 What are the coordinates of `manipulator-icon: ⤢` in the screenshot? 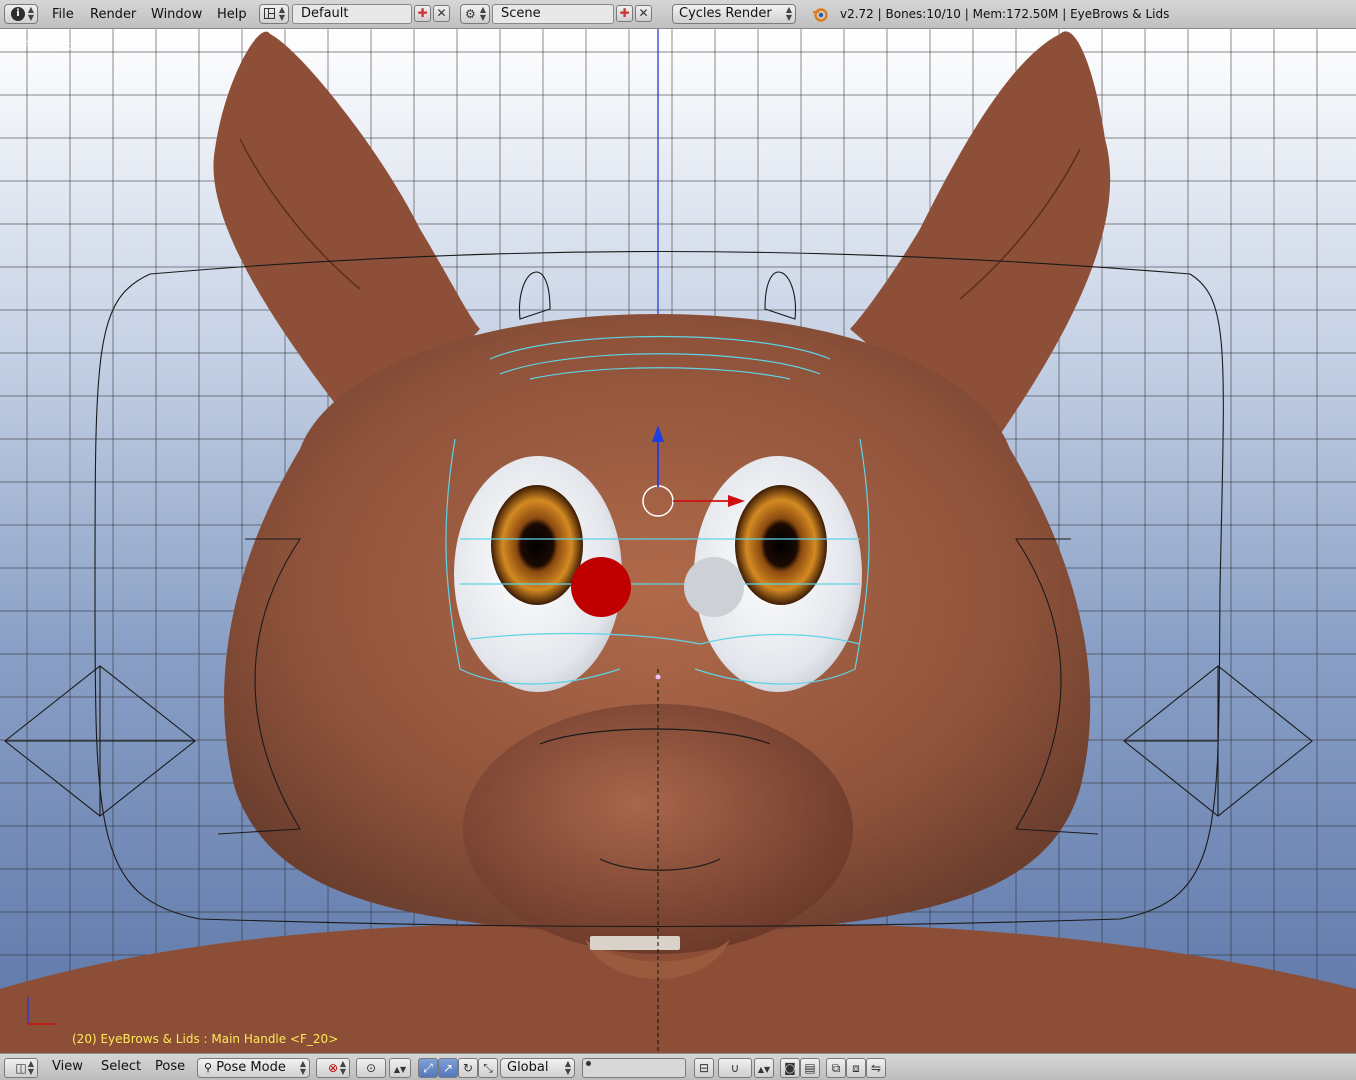 It's located at (428, 1068).